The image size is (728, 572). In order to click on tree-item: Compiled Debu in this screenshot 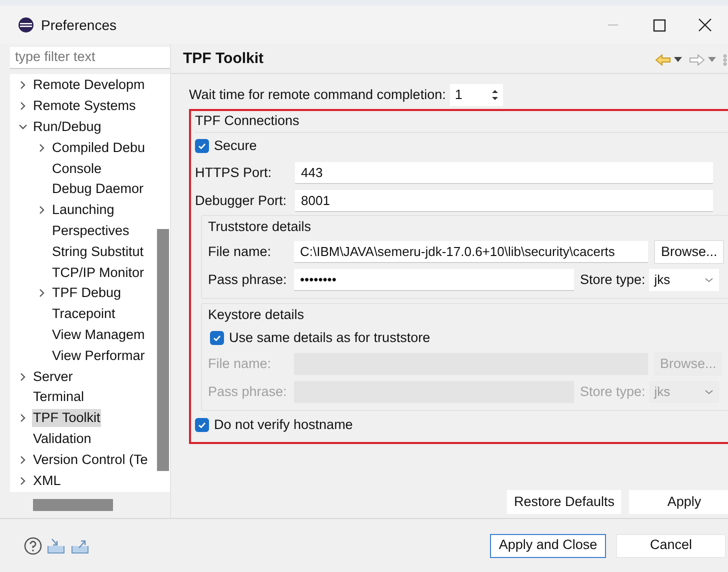, I will do `click(98, 147)`.